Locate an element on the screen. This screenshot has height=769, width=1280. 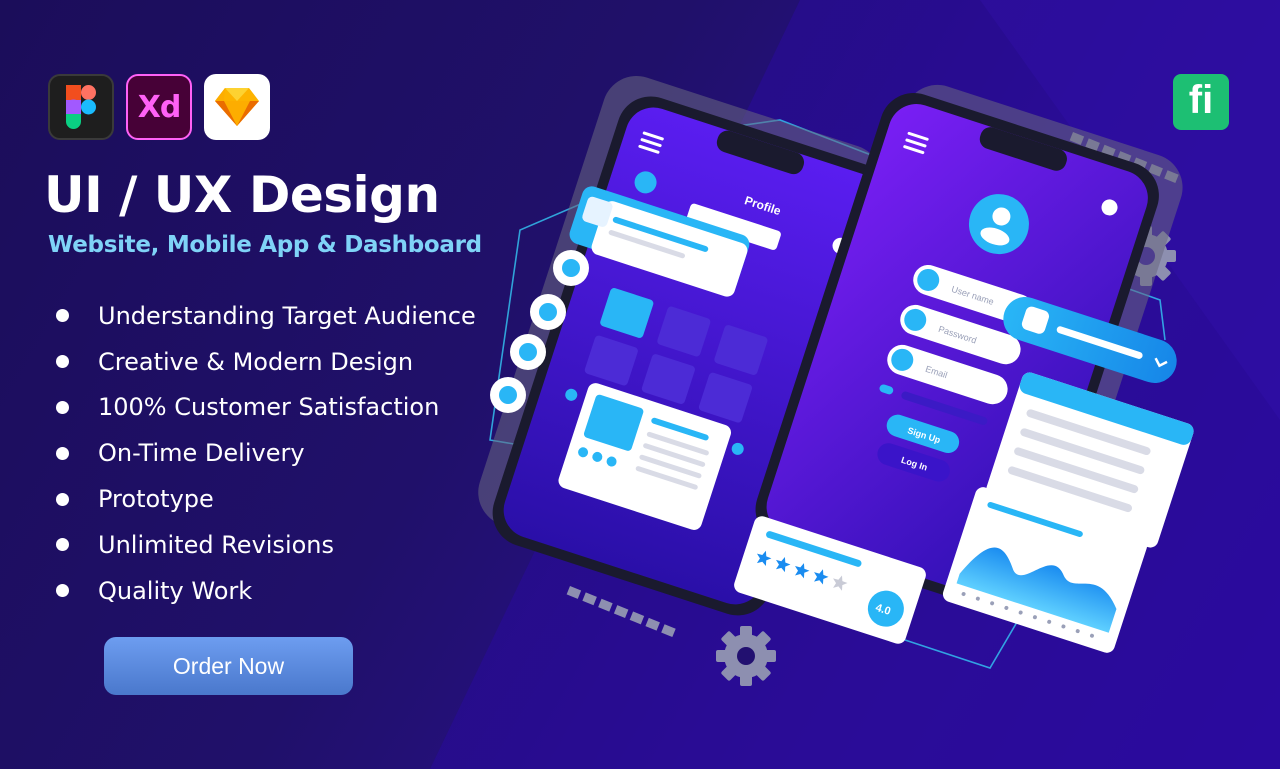
location-icon is located at coordinates (528, 352).